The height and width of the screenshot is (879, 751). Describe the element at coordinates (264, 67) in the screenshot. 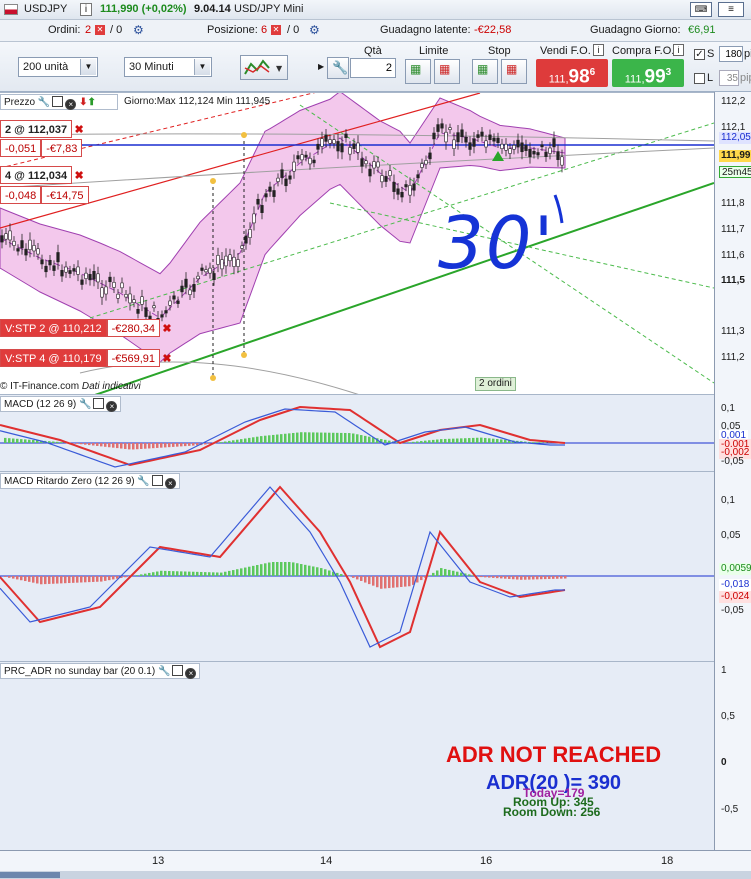

I see `indicator-menu-button: ▼` at that location.